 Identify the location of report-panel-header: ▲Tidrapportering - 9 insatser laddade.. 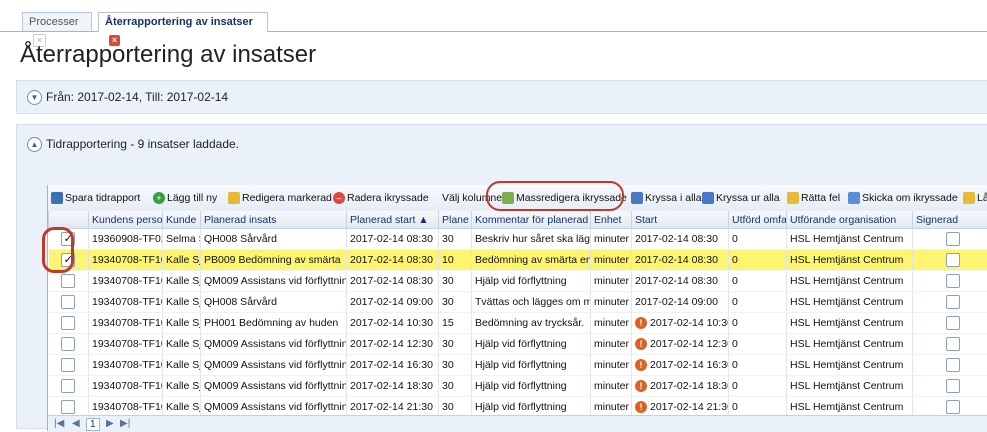
(133, 144).